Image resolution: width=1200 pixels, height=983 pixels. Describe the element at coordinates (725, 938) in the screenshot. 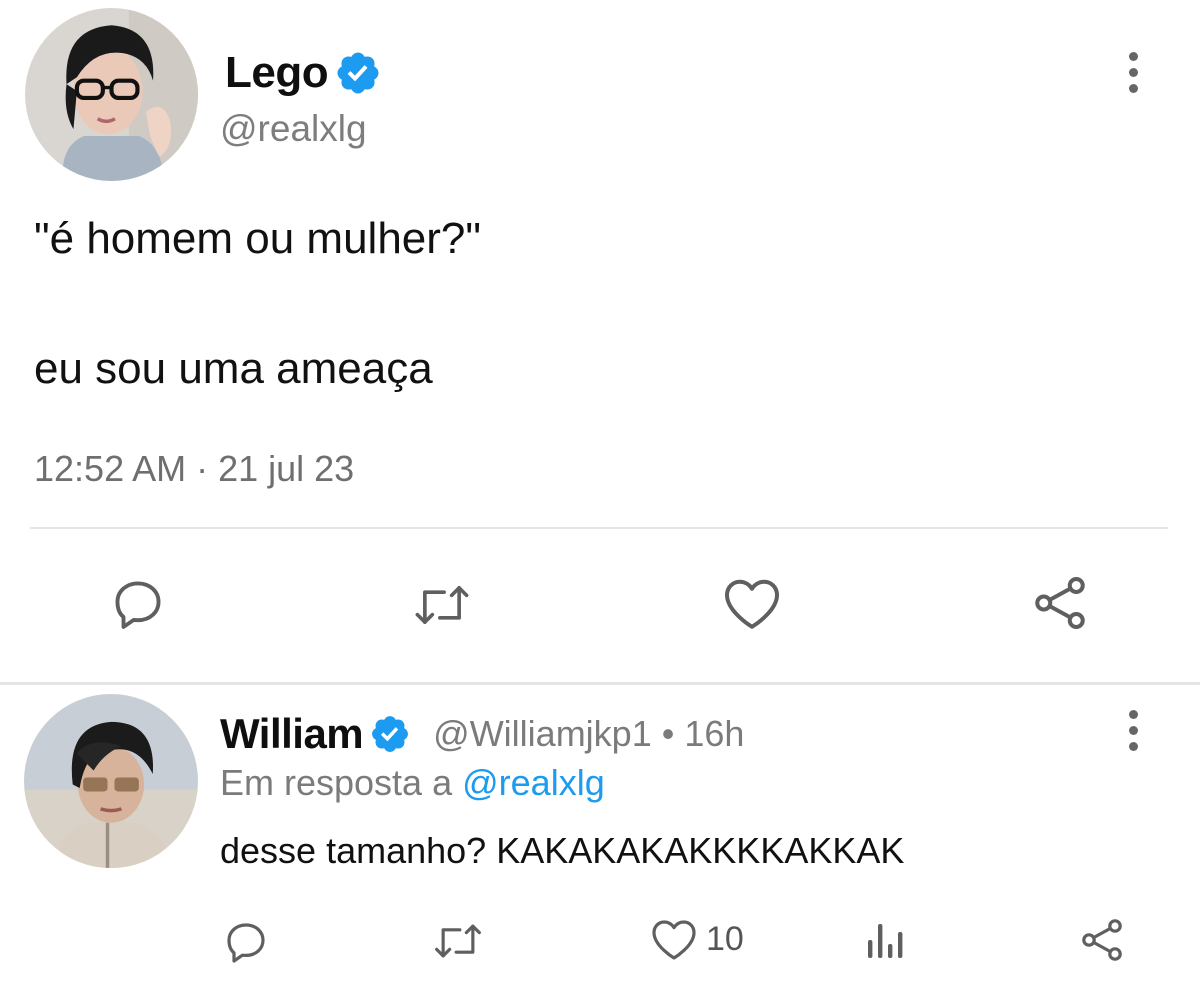

I see `like-count: 10` at that location.